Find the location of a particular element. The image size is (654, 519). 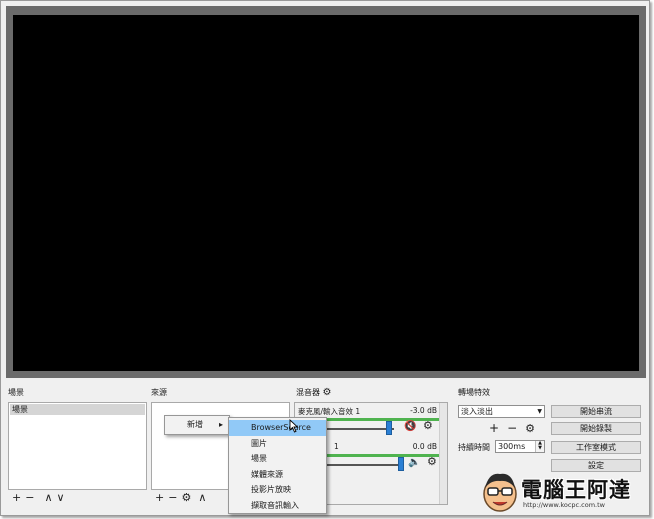

spinner-arrows-icon: ▲ ▼ is located at coordinates (539, 446).